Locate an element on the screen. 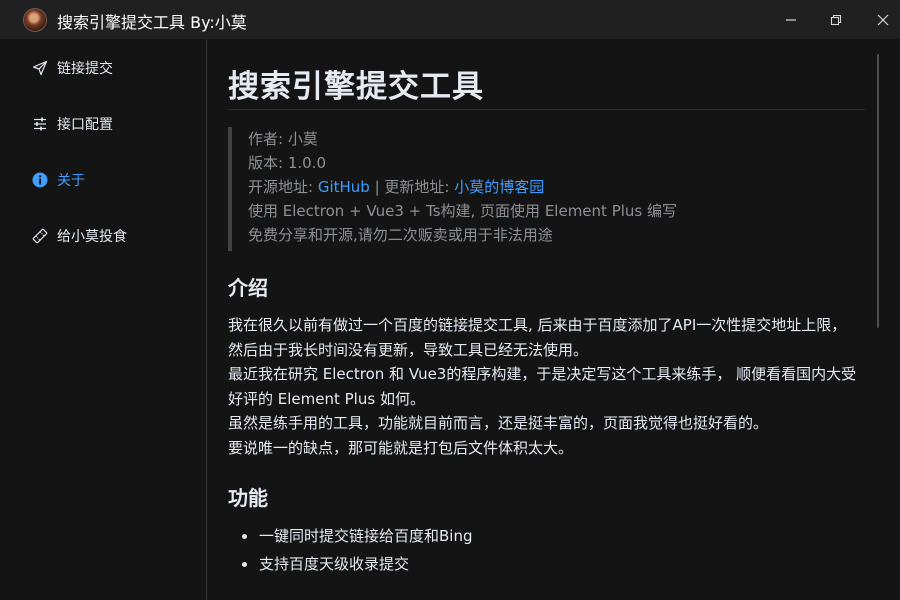 The image size is (900, 600). ticket-icon is located at coordinates (40, 236).